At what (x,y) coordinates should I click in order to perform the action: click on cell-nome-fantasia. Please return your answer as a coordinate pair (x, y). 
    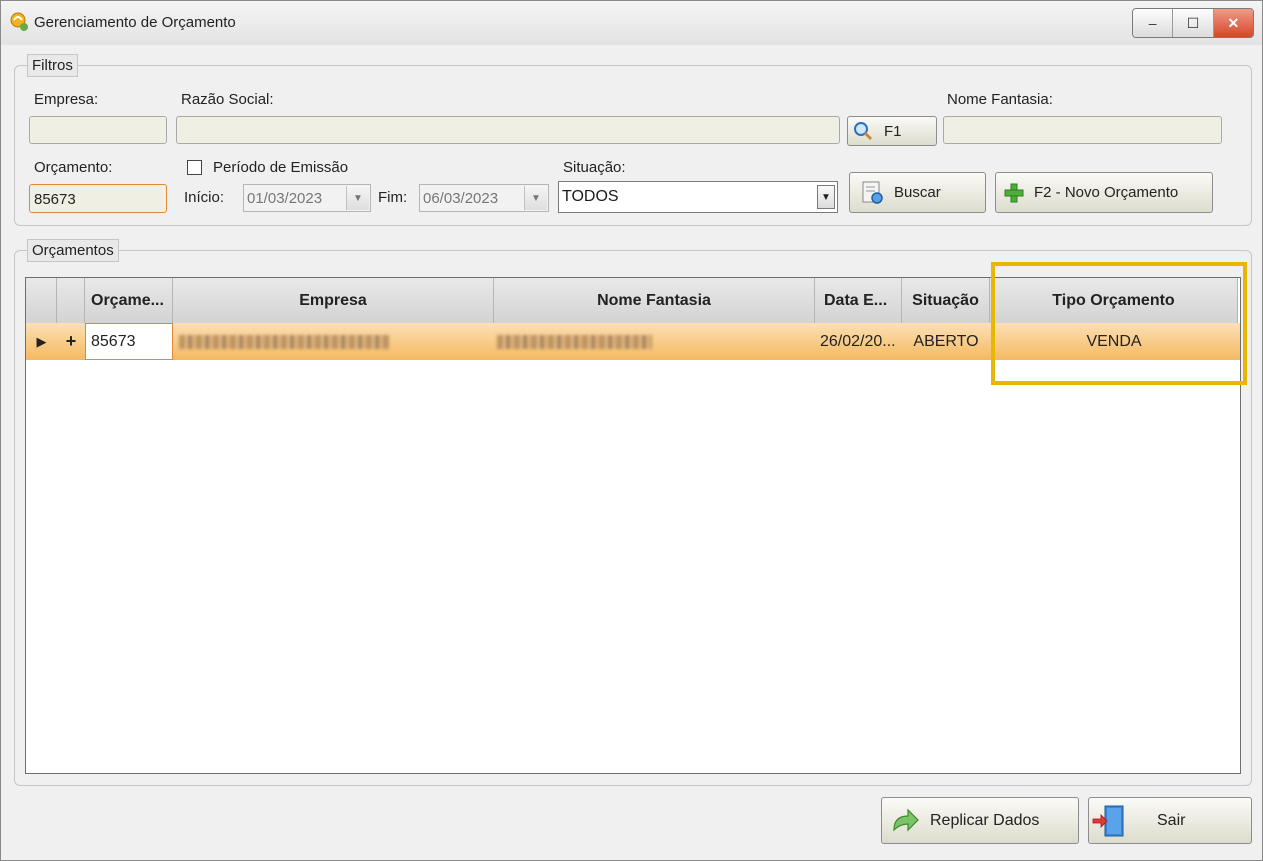
    Looking at the image, I should click on (654, 341).